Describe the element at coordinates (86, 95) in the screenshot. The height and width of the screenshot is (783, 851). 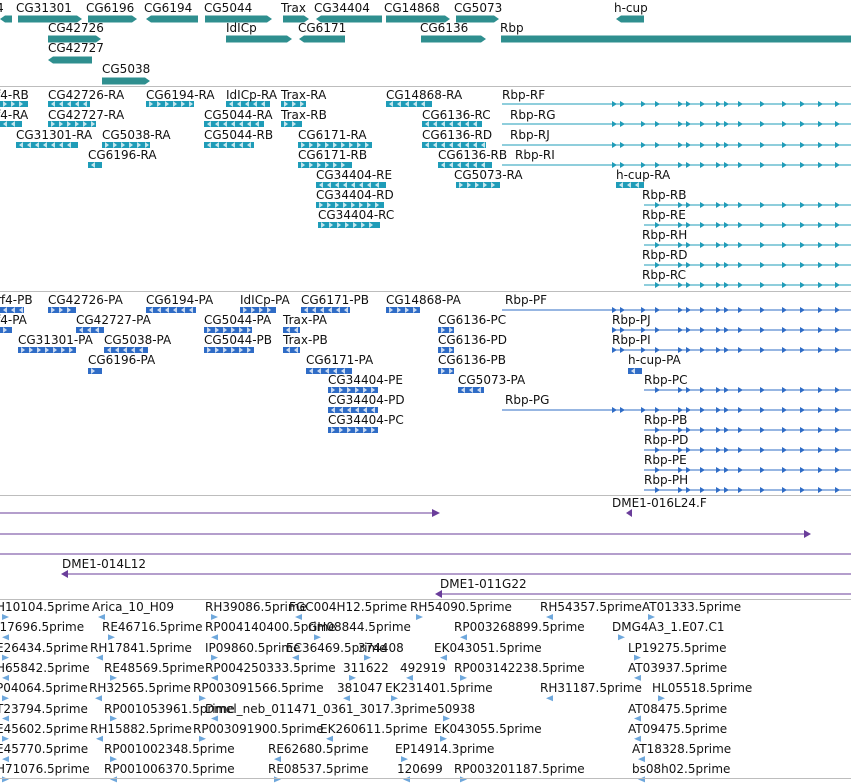
I see `transcript-label-cg42726-ra: CG42726-RA` at that location.